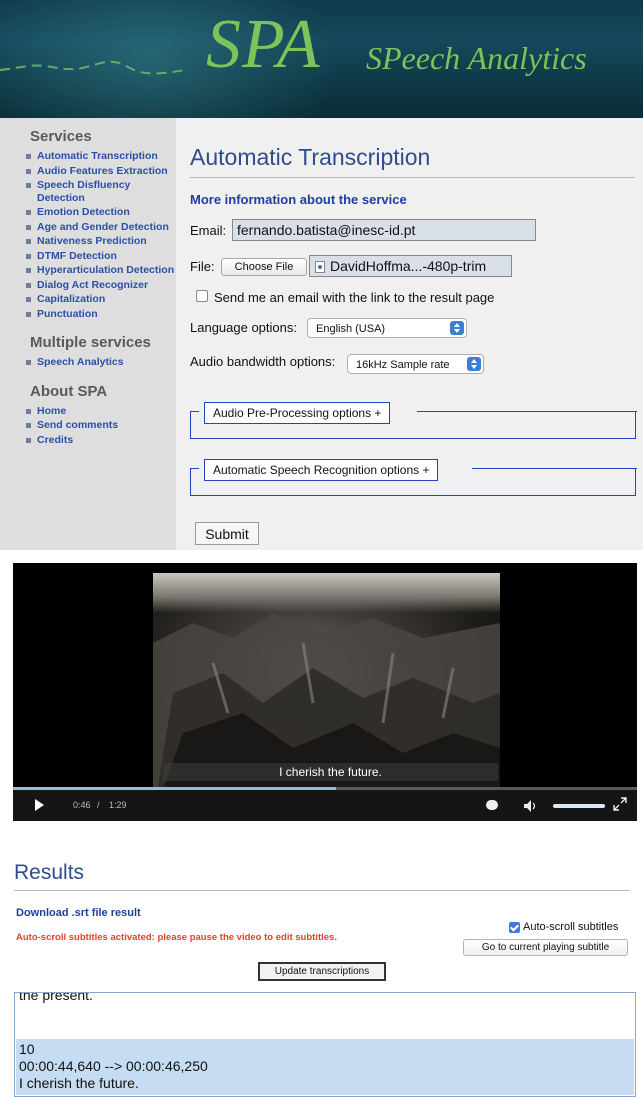 Image resolution: width=643 pixels, height=1097 pixels. What do you see at coordinates (330, 772) in the screenshot?
I see `video-subtitle: I cherish the future.` at bounding box center [330, 772].